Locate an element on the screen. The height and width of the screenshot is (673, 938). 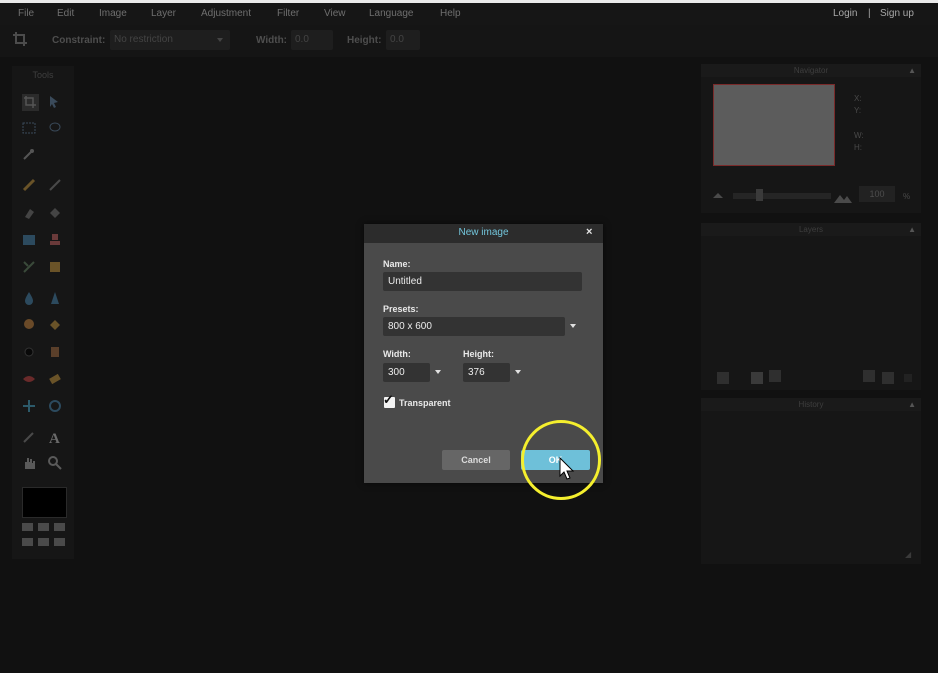
width-input: 300 is located at coordinates (406, 372).